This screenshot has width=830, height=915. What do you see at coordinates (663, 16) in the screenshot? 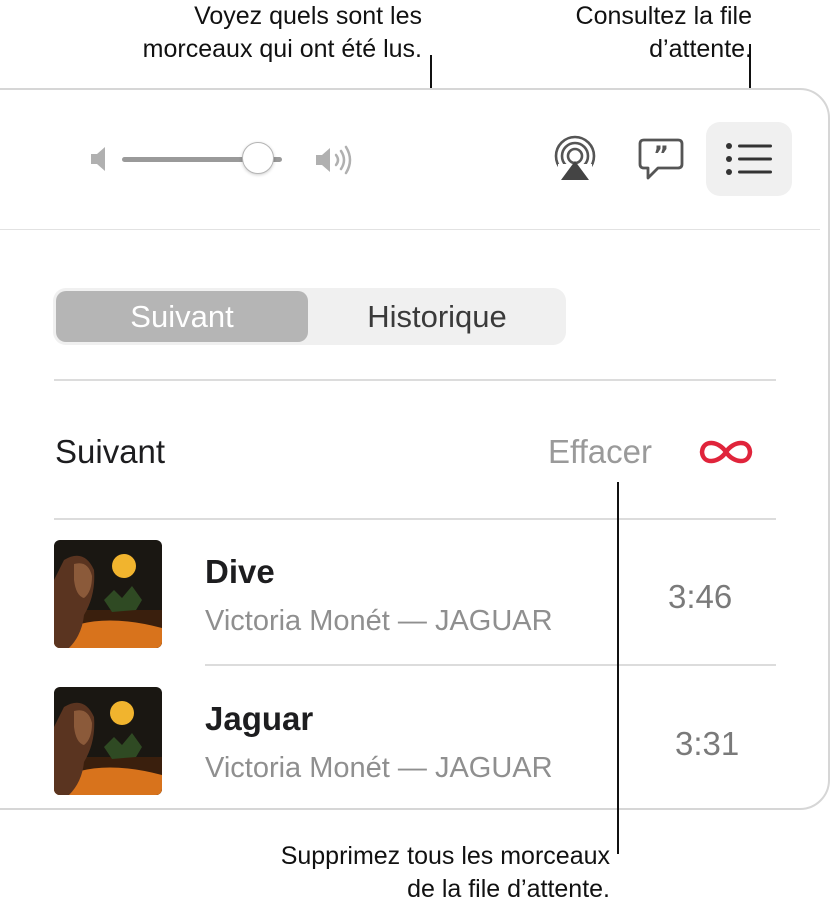
I see `callout-queue-line1: Consultez la file` at bounding box center [663, 16].